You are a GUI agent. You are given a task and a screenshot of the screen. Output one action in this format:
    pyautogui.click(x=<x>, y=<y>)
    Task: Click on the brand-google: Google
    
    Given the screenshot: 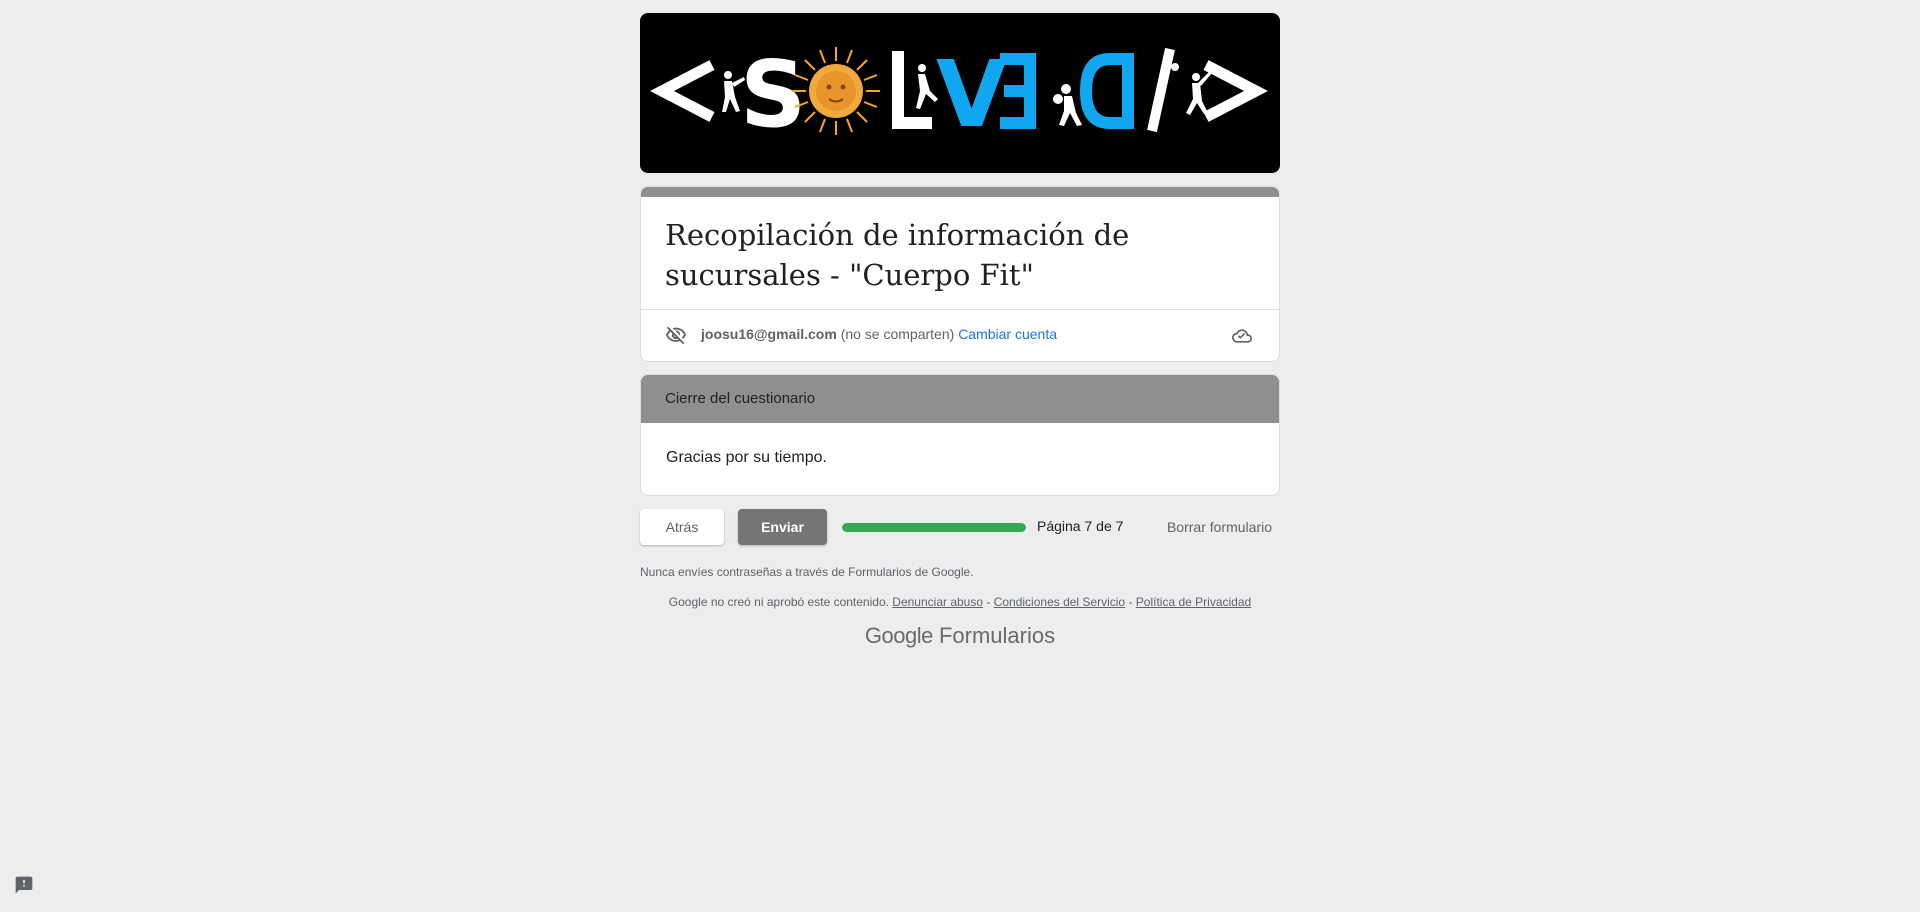 What is the action you would take?
    pyautogui.click(x=898, y=635)
    